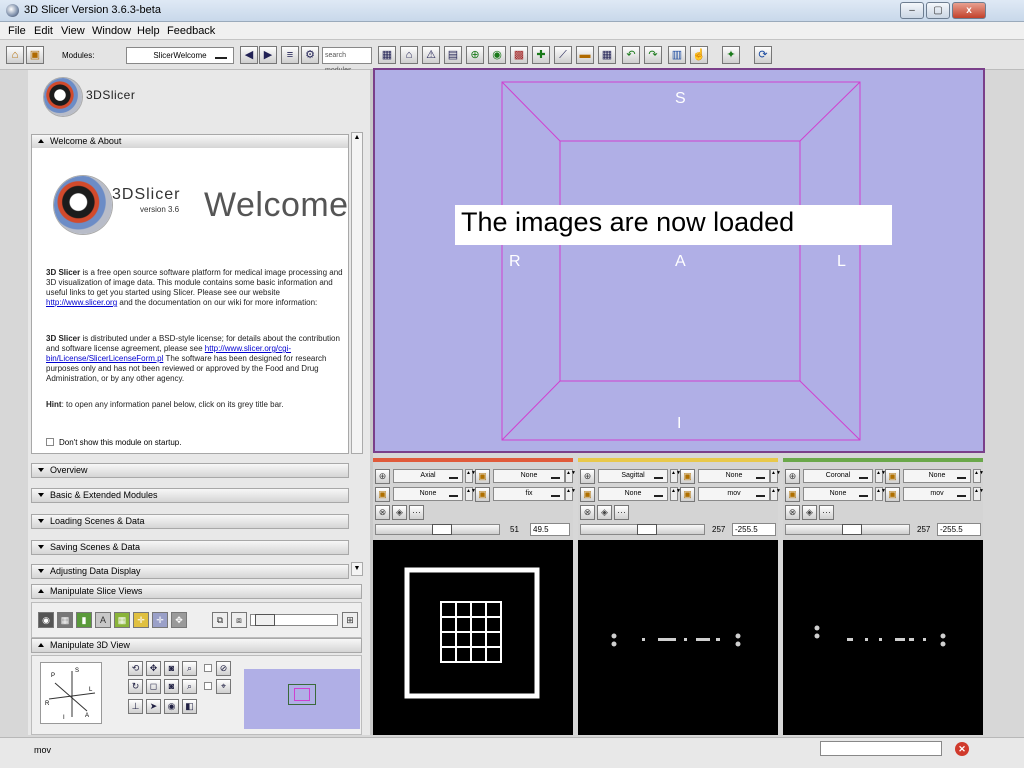 The image size is (1024, 768). Describe the element at coordinates (84, 620) in the screenshot. I see `green-slice-icon: ▮` at that location.